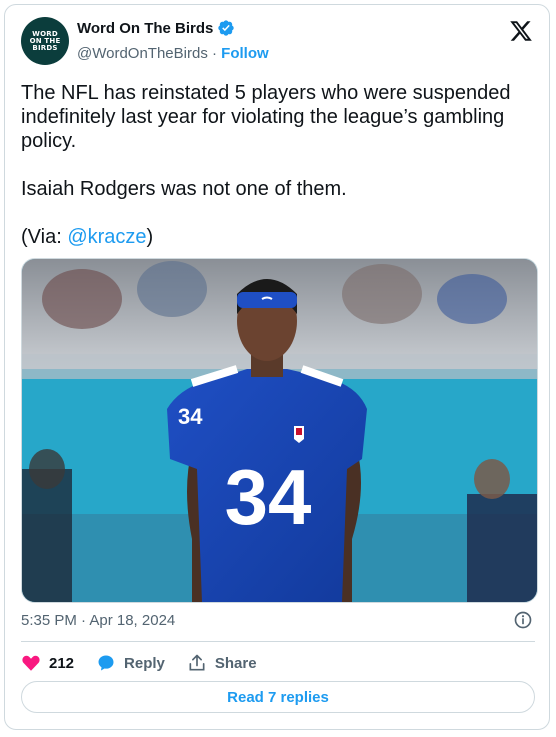 Image resolution: width=556 pixels, height=737 pixels. I want to click on via-prefix: (Via:, so click(44, 237).